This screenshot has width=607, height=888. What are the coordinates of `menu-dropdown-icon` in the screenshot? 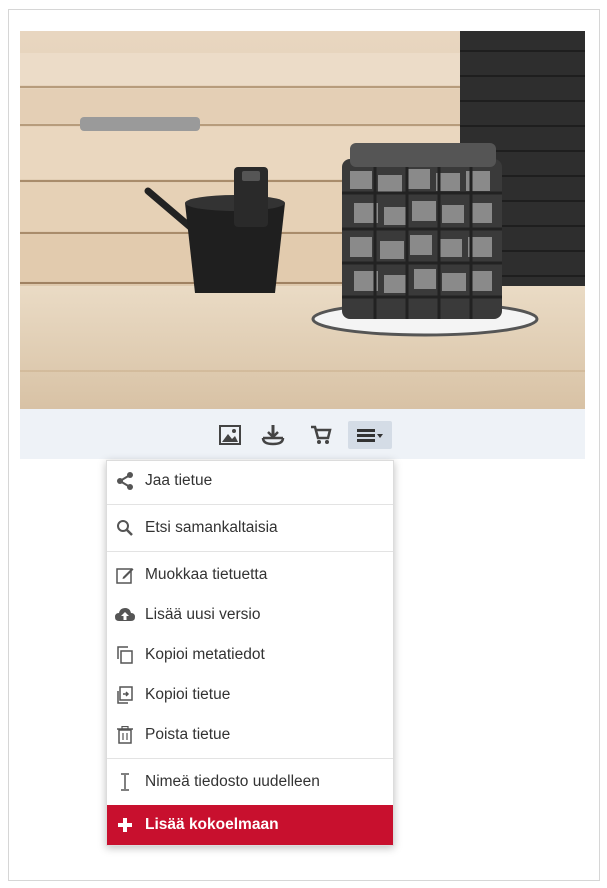 It's located at (370, 435).